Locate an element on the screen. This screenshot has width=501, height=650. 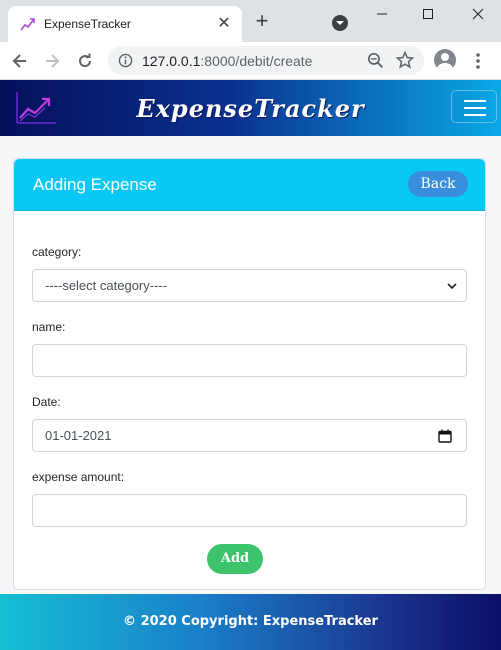
zoom-icon is located at coordinates (375, 60).